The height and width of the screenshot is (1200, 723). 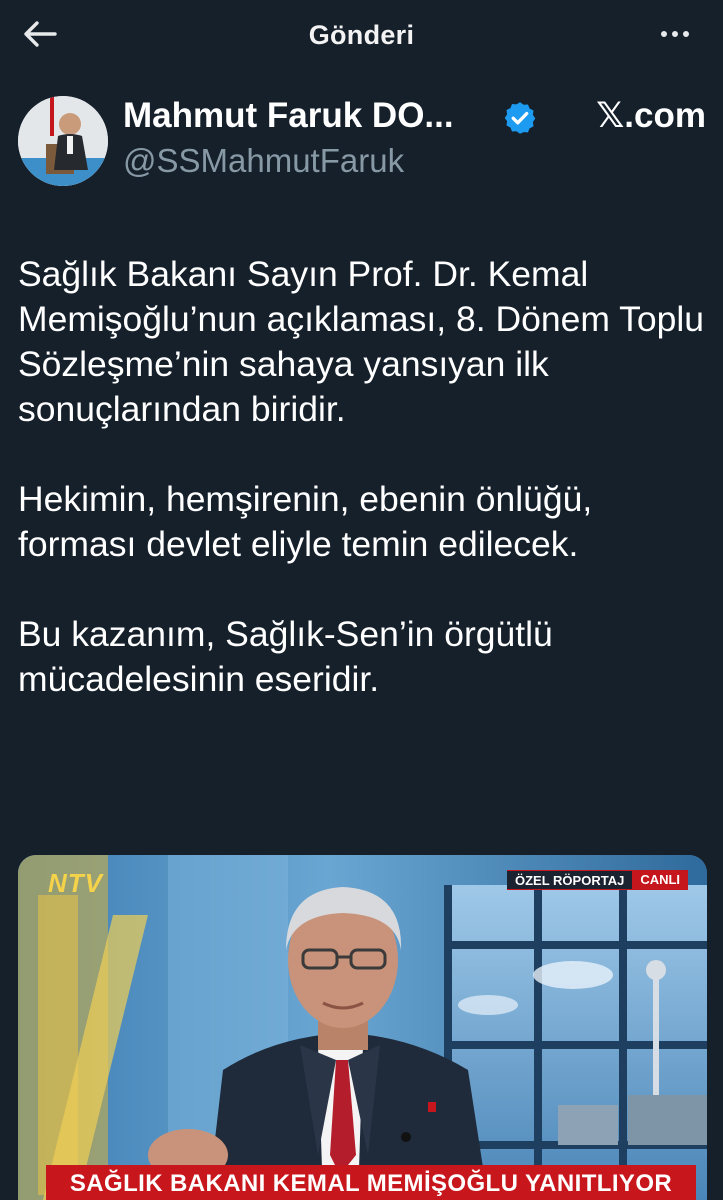 What do you see at coordinates (675, 34) in the screenshot?
I see `more-options-button` at bounding box center [675, 34].